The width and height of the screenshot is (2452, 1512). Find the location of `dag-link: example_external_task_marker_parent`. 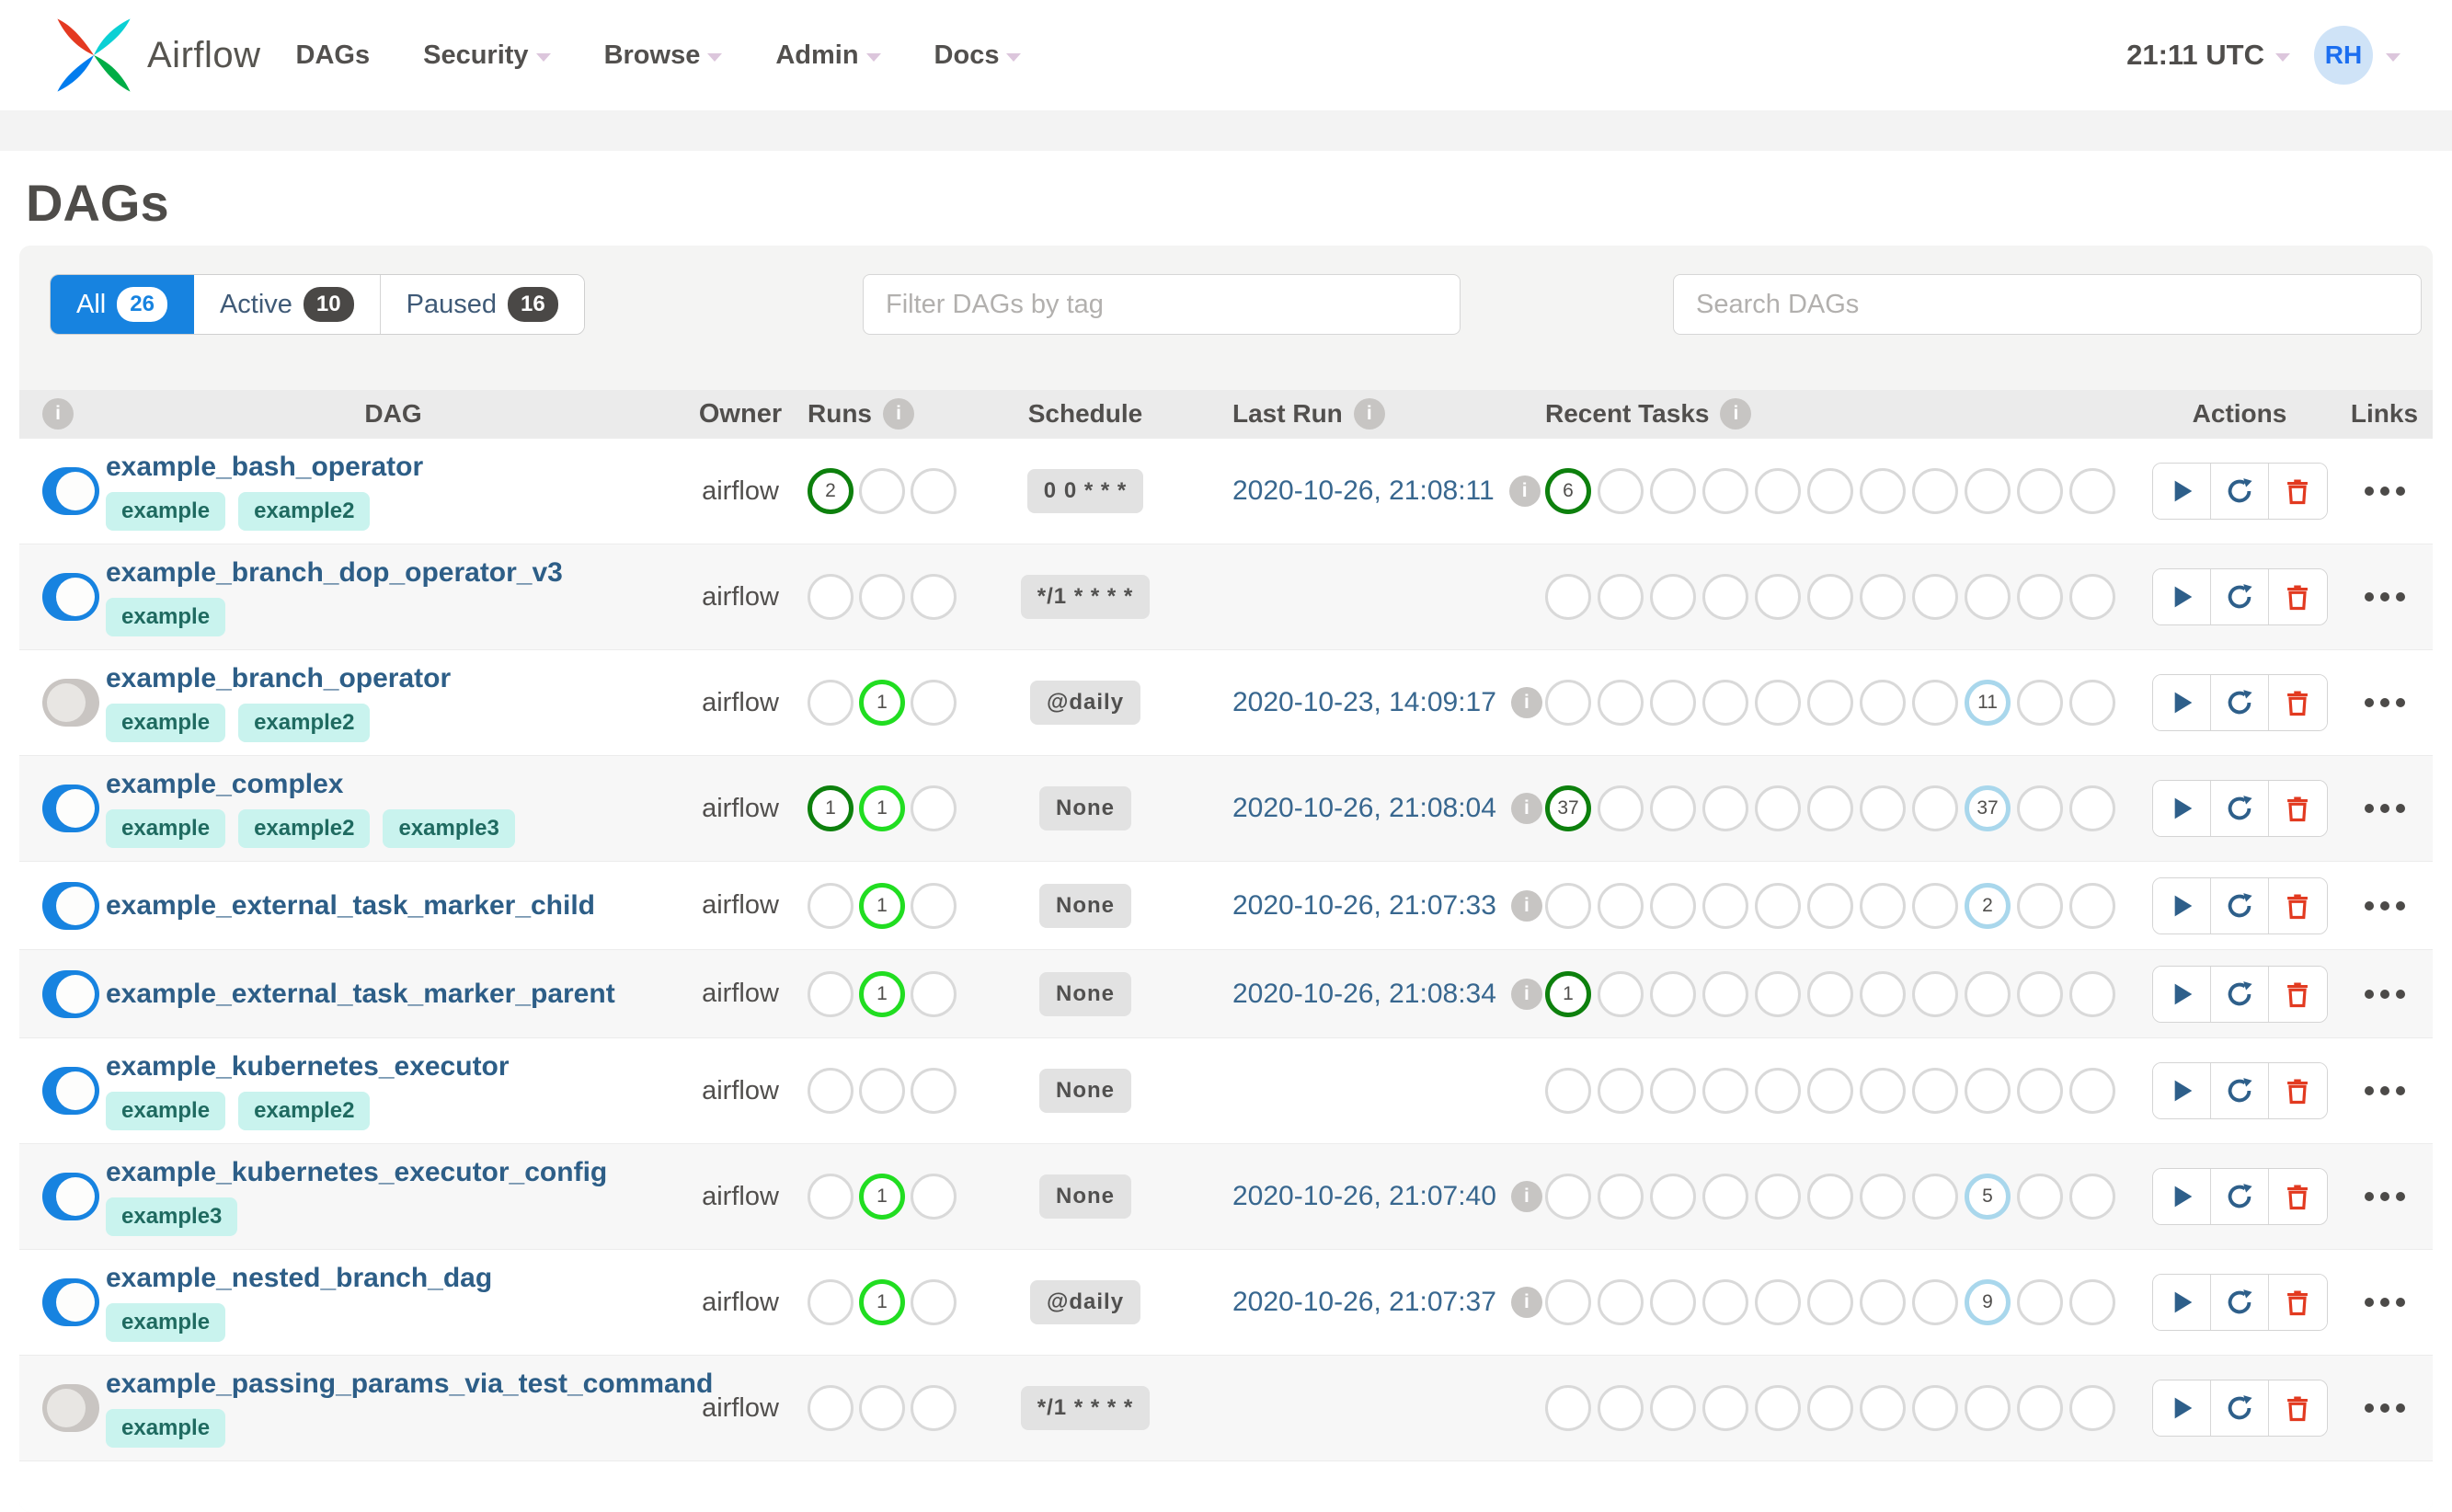

dag-link: example_external_task_marker_parent is located at coordinates (360, 994).